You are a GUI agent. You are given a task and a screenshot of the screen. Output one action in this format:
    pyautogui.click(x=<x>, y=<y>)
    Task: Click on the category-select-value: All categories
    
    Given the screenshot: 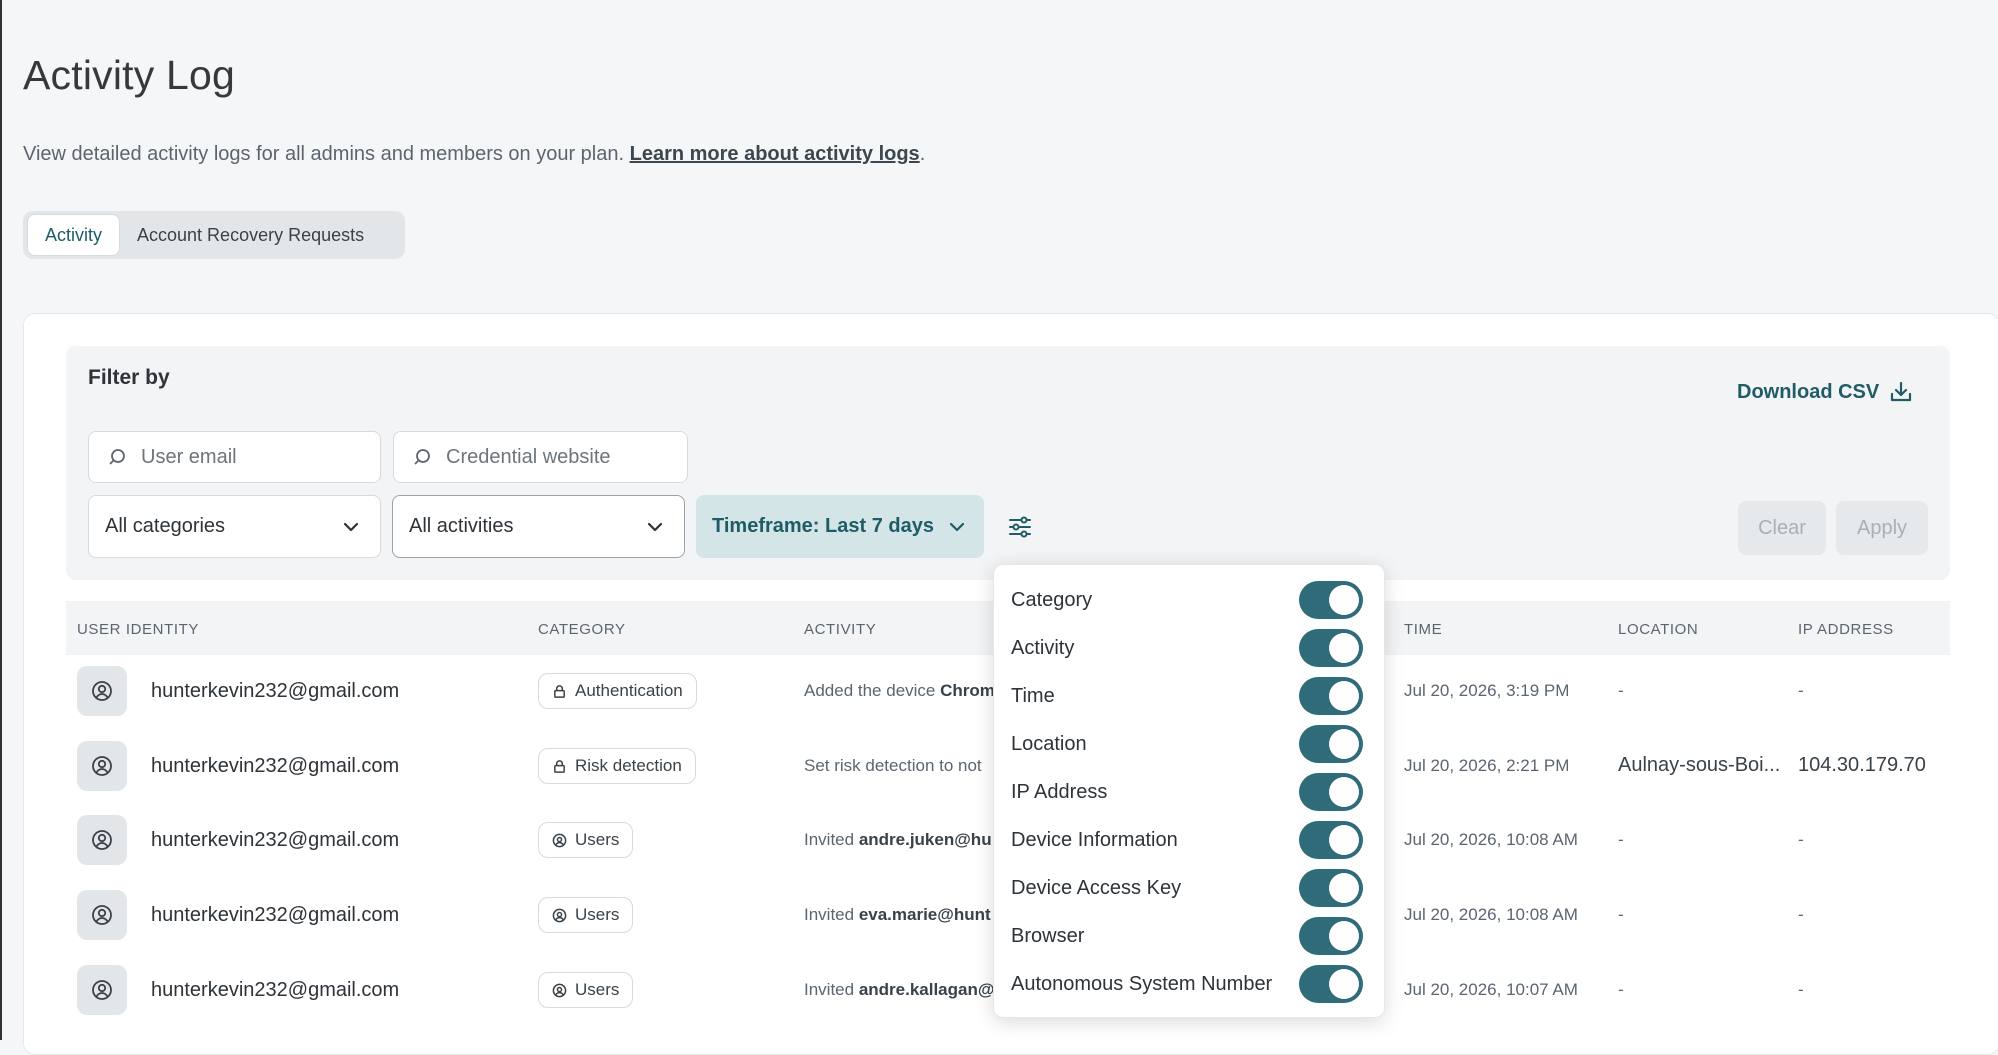 What is the action you would take?
    pyautogui.click(x=165, y=526)
    